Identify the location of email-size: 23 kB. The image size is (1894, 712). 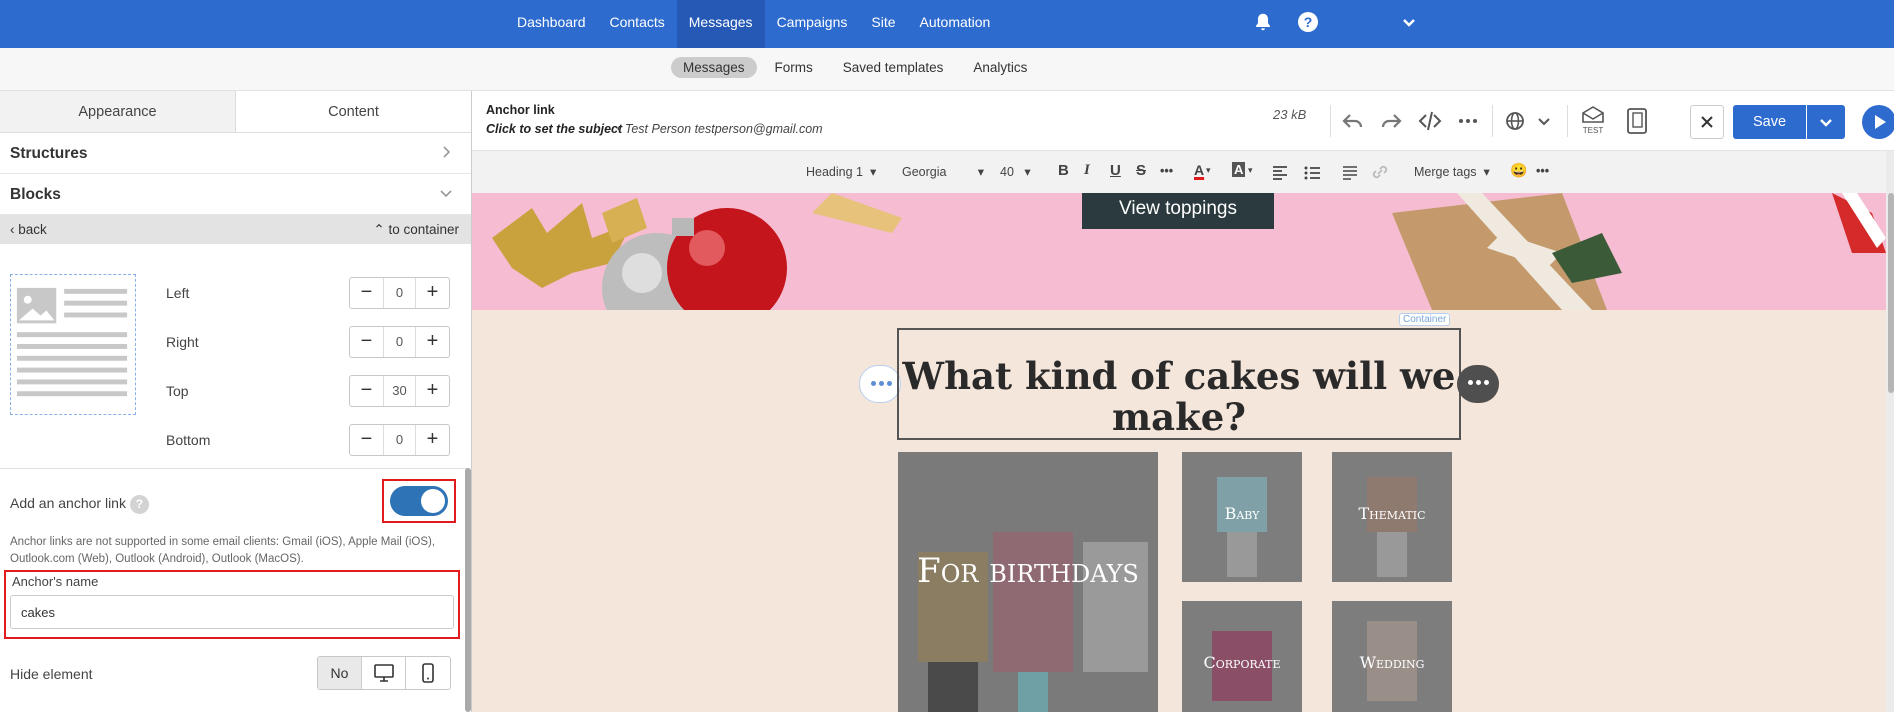
(1290, 114).